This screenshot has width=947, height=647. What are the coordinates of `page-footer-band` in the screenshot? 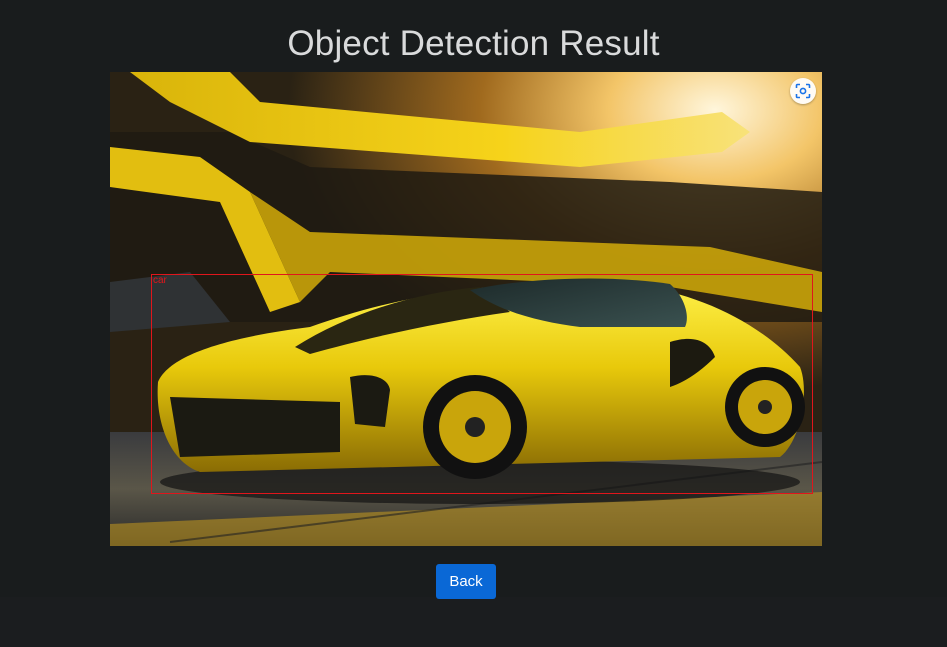 It's located at (473, 622).